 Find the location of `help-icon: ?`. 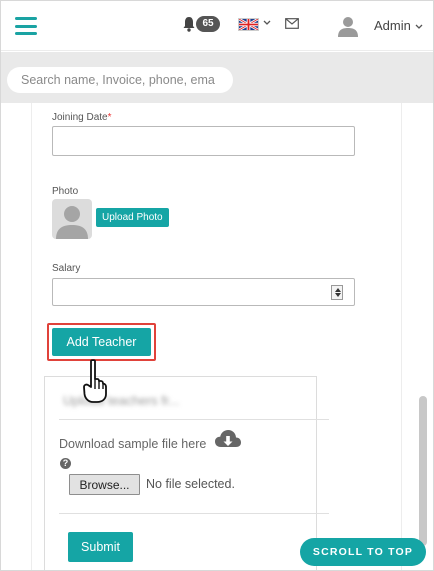

help-icon: ? is located at coordinates (65, 463).